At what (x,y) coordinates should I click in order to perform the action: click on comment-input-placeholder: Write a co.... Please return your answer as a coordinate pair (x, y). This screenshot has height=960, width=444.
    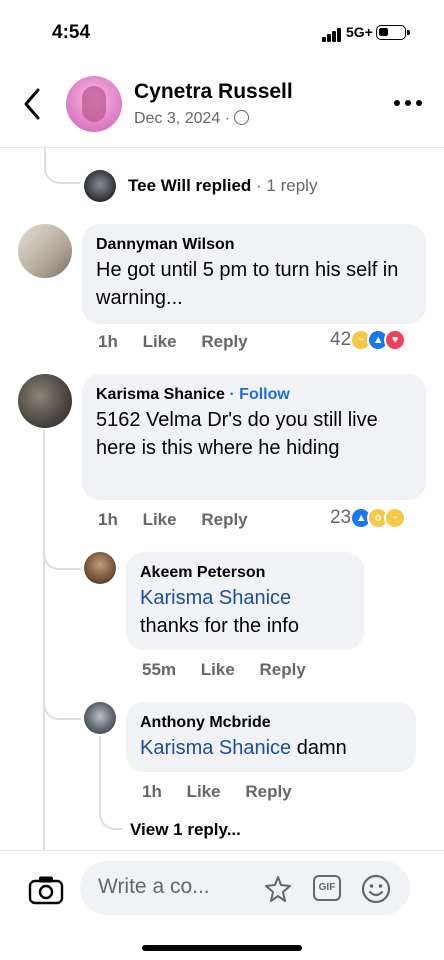
    Looking at the image, I should click on (154, 886).